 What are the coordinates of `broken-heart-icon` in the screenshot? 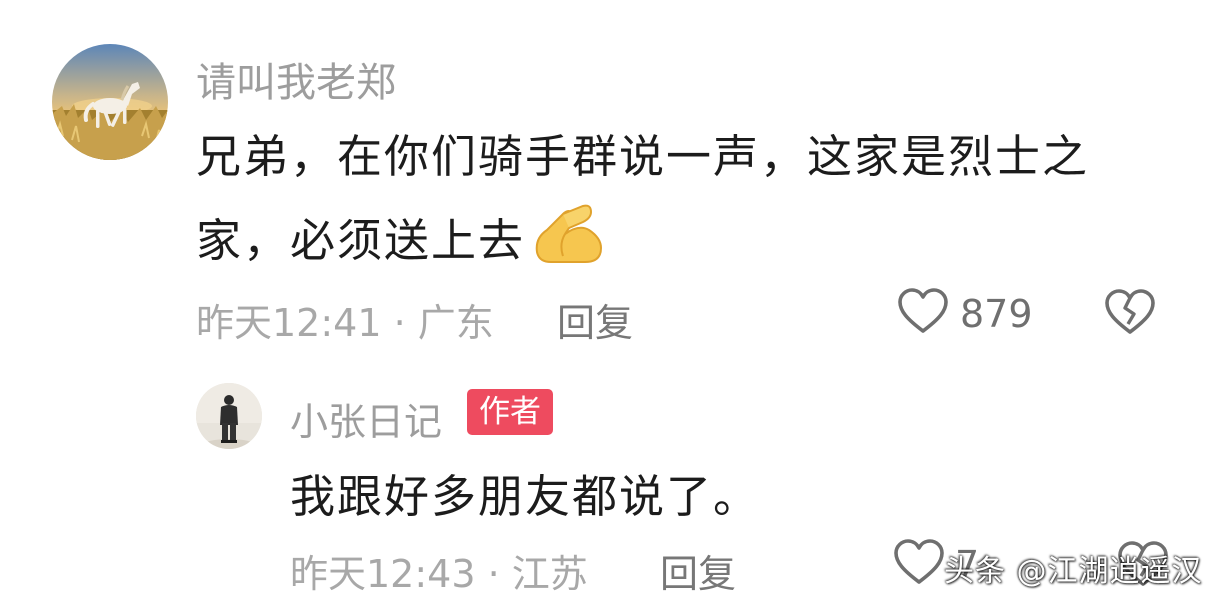 It's located at (1130, 311).